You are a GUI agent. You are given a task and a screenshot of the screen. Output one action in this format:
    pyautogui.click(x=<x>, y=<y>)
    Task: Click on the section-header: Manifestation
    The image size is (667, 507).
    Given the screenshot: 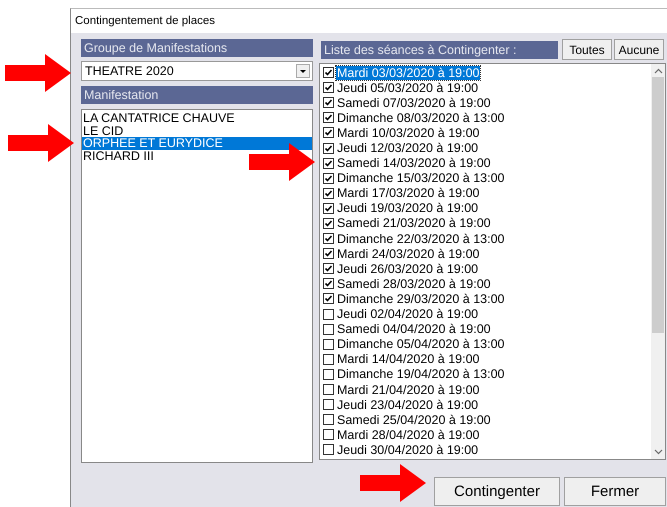 What is the action you would take?
    pyautogui.click(x=197, y=95)
    